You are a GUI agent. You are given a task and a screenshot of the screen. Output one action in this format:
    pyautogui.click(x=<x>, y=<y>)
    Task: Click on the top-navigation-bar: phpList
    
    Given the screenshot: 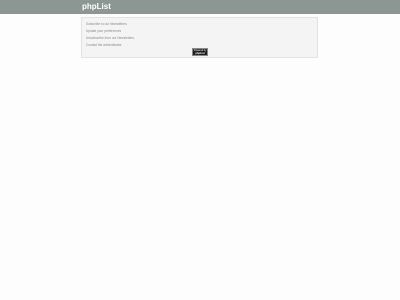 What is the action you would take?
    pyautogui.click(x=200, y=7)
    